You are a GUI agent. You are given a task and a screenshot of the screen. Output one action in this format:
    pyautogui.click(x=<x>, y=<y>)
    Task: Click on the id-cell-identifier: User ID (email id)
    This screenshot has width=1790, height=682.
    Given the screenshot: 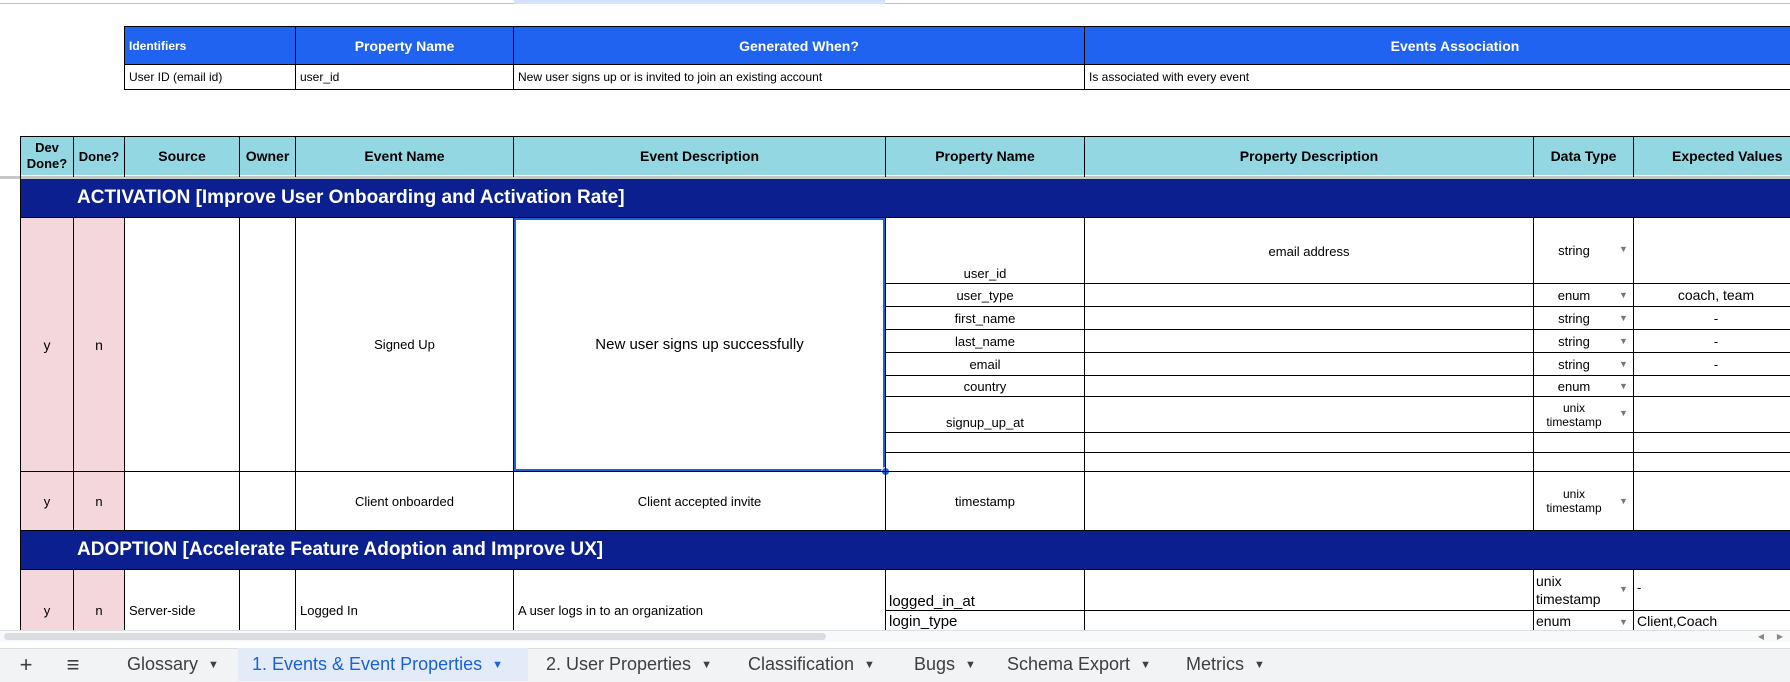 What is the action you would take?
    pyautogui.click(x=210, y=77)
    